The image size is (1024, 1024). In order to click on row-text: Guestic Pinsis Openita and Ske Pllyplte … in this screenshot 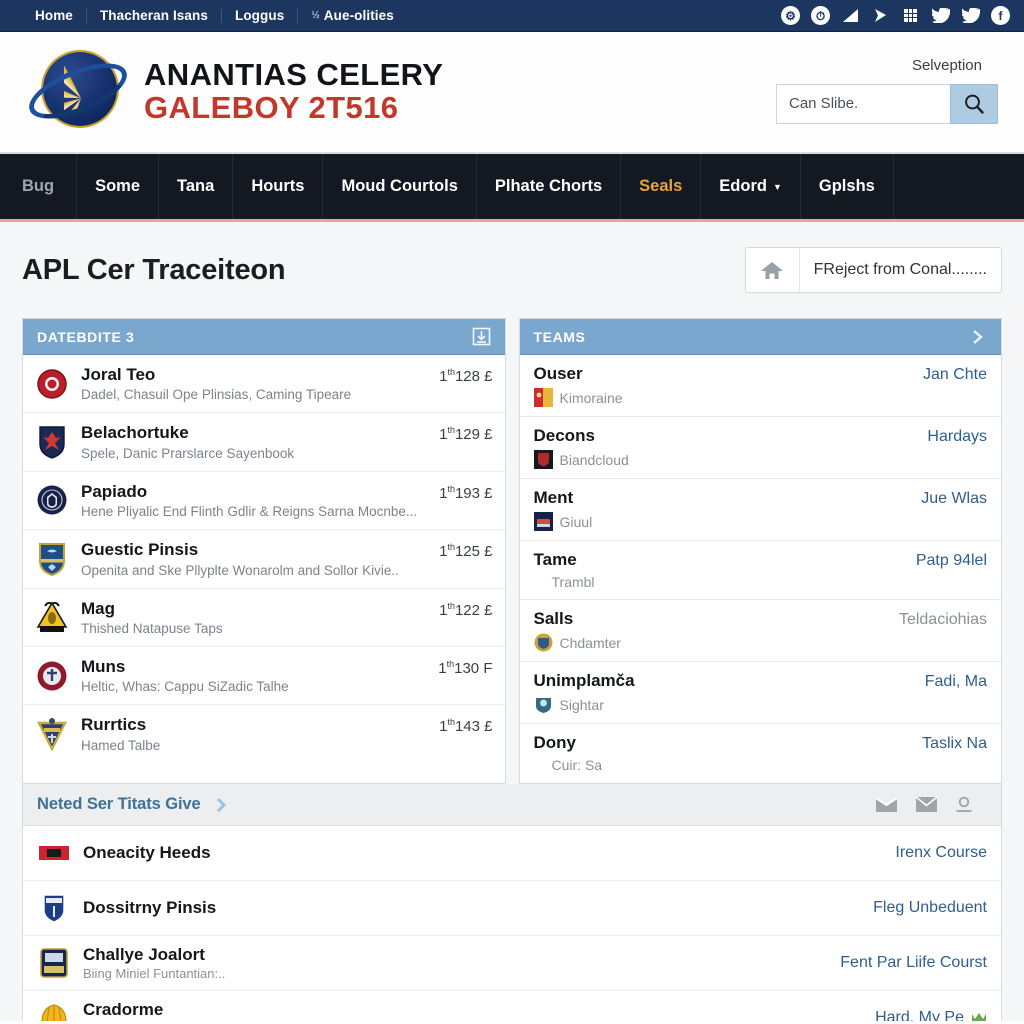, I will do `click(255, 558)`.